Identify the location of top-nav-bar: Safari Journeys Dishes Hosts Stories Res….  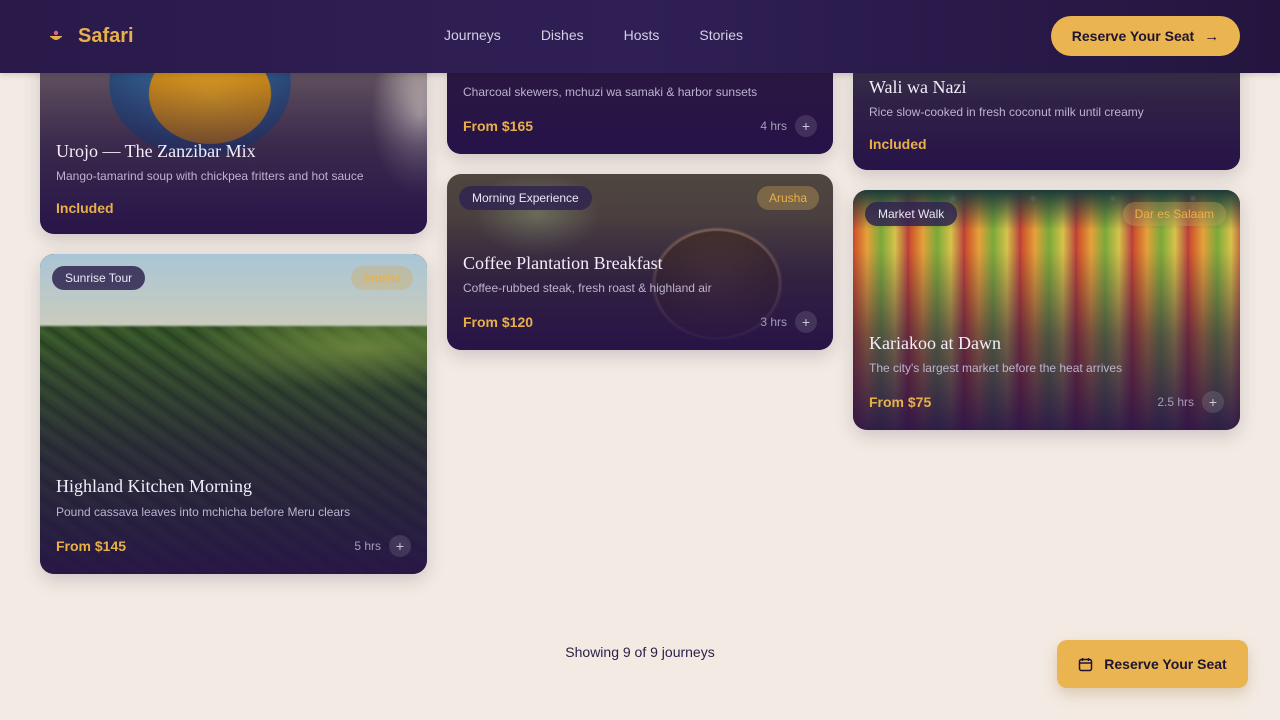
(640, 36).